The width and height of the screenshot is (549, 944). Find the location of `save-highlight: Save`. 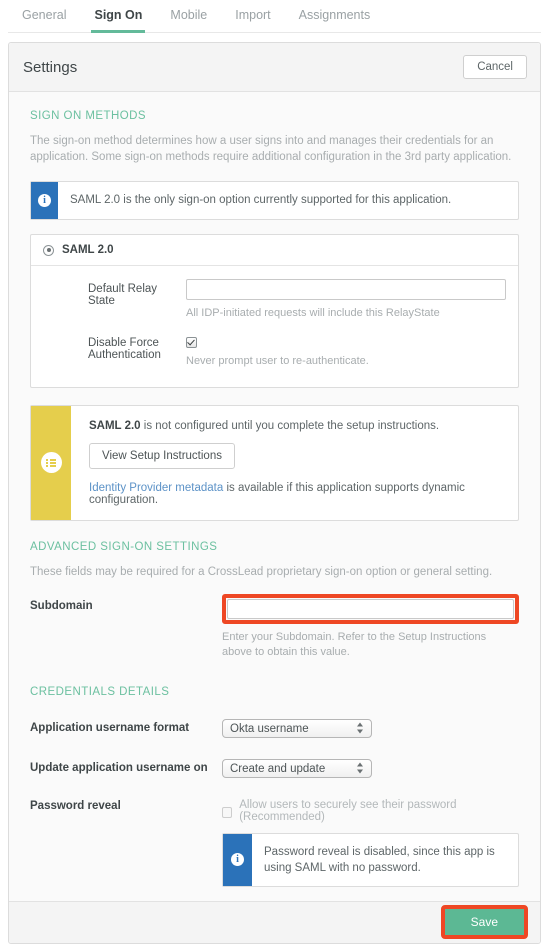

save-highlight: Save is located at coordinates (484, 922).